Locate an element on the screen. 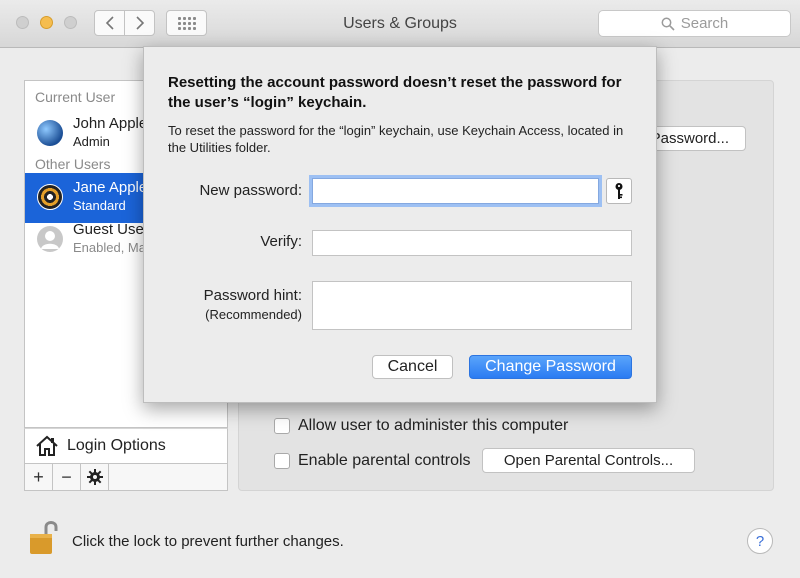  verify-input is located at coordinates (472, 243).